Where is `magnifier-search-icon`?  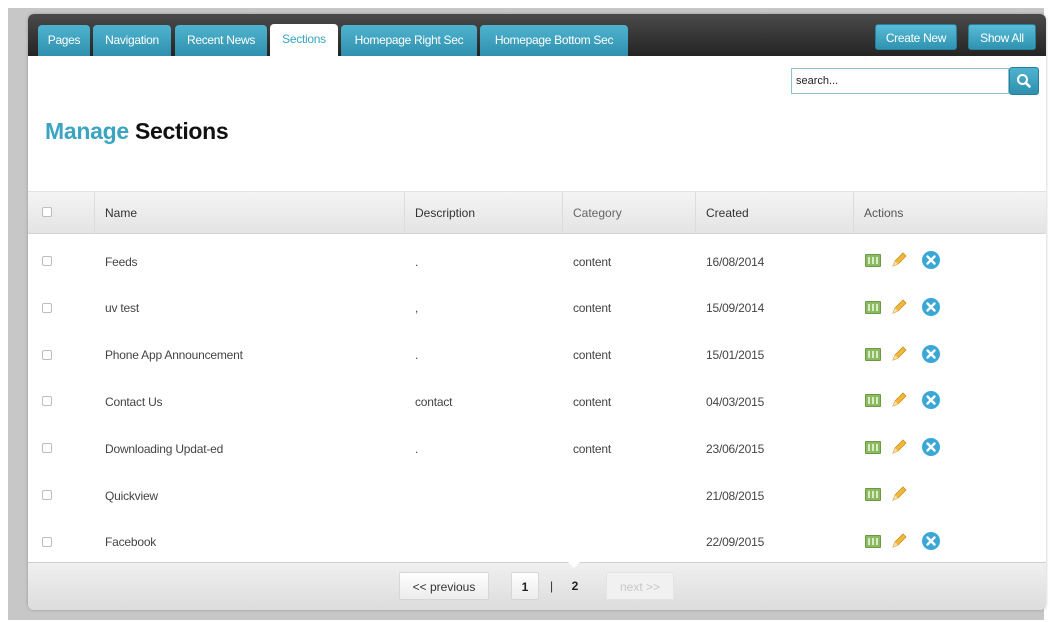 magnifier-search-icon is located at coordinates (1024, 81).